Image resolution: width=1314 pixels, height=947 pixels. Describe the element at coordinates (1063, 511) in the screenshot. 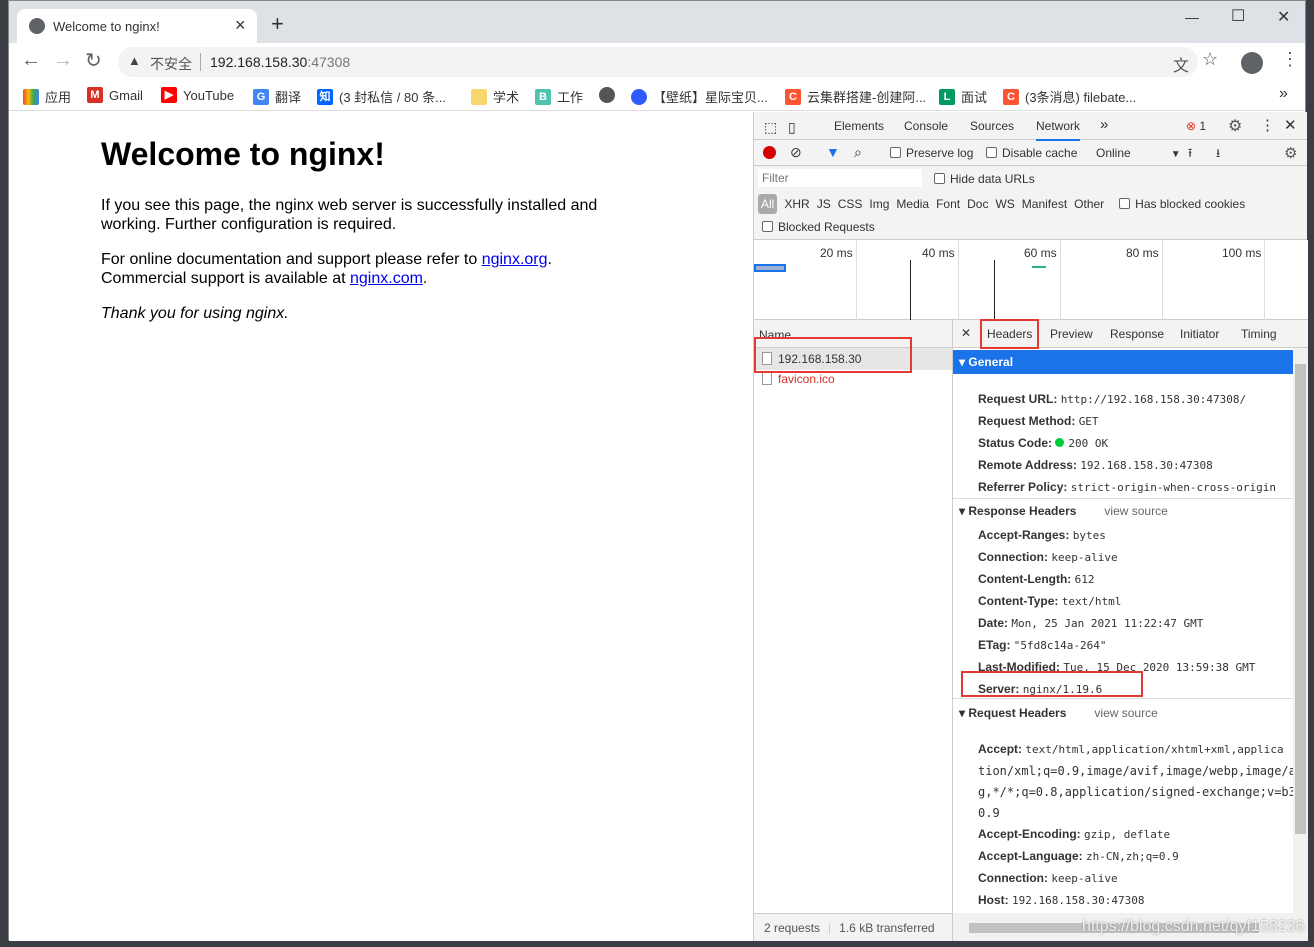

I see `response-headers-section-header: ▾ Response Headers view source` at that location.